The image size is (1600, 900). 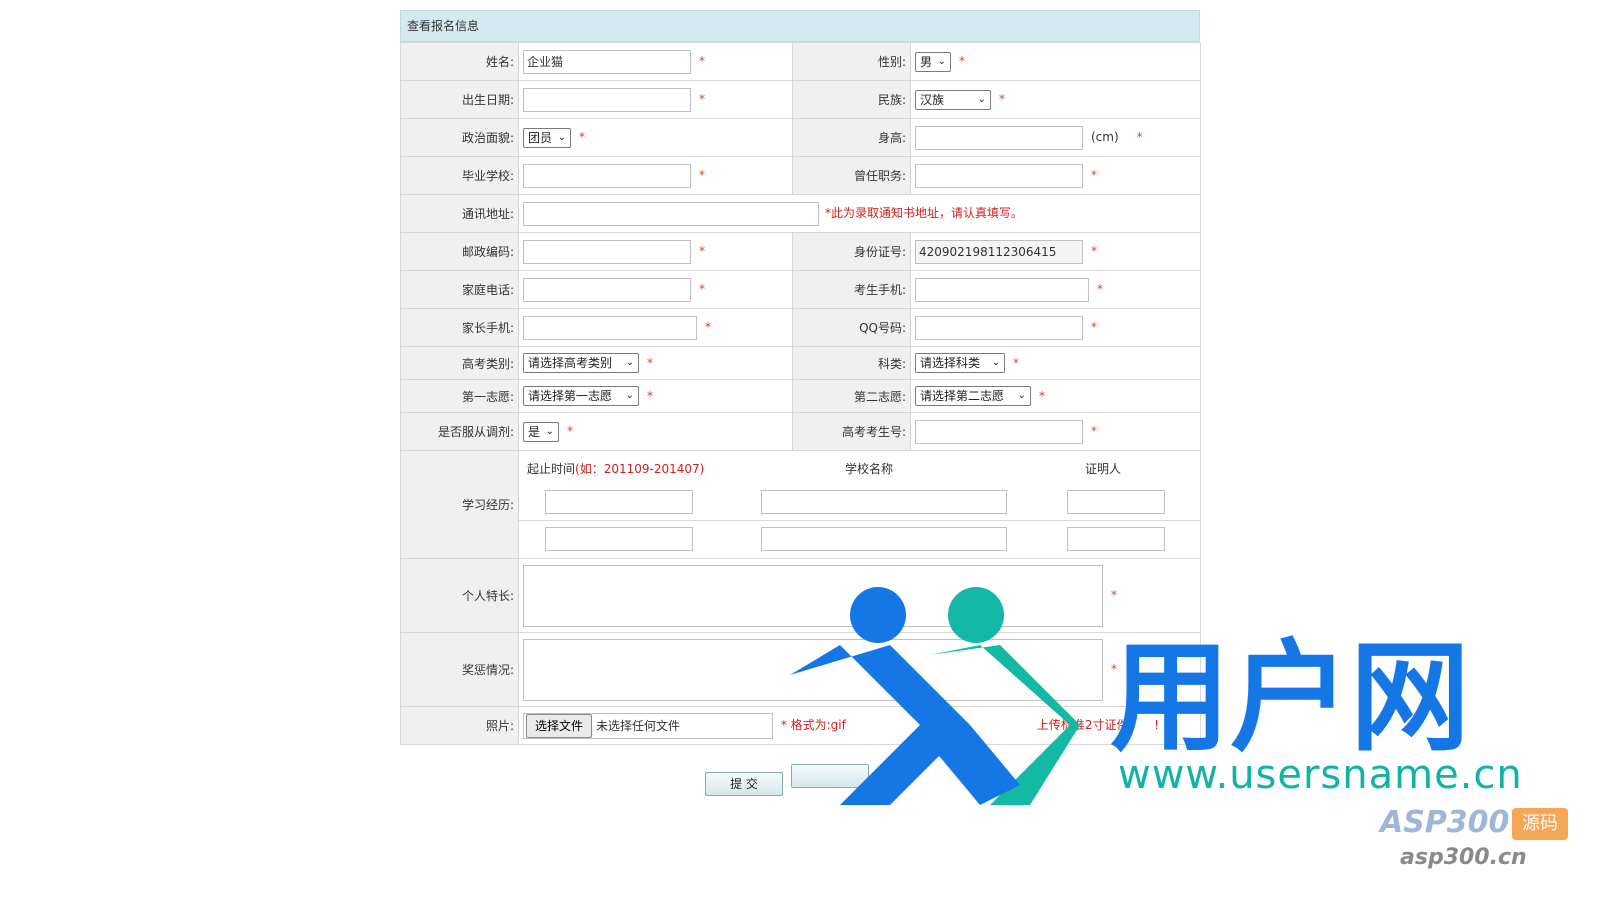 I want to click on watermark-url: www.usersname.cn, so click(x=1320, y=775).